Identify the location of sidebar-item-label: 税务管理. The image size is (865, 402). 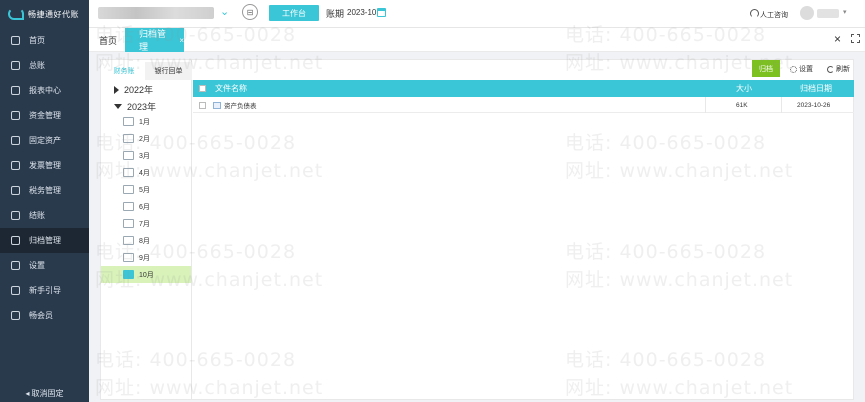
(45, 190).